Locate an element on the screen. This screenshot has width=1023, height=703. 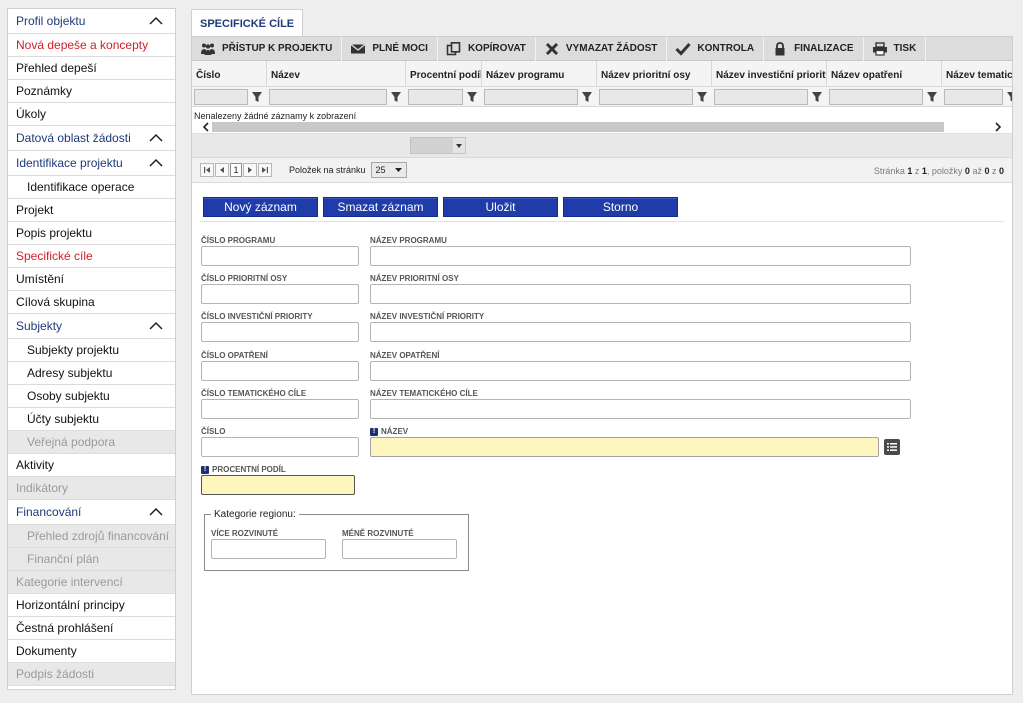
sidebar-item-4: Úkoly is located at coordinates (91, 114).